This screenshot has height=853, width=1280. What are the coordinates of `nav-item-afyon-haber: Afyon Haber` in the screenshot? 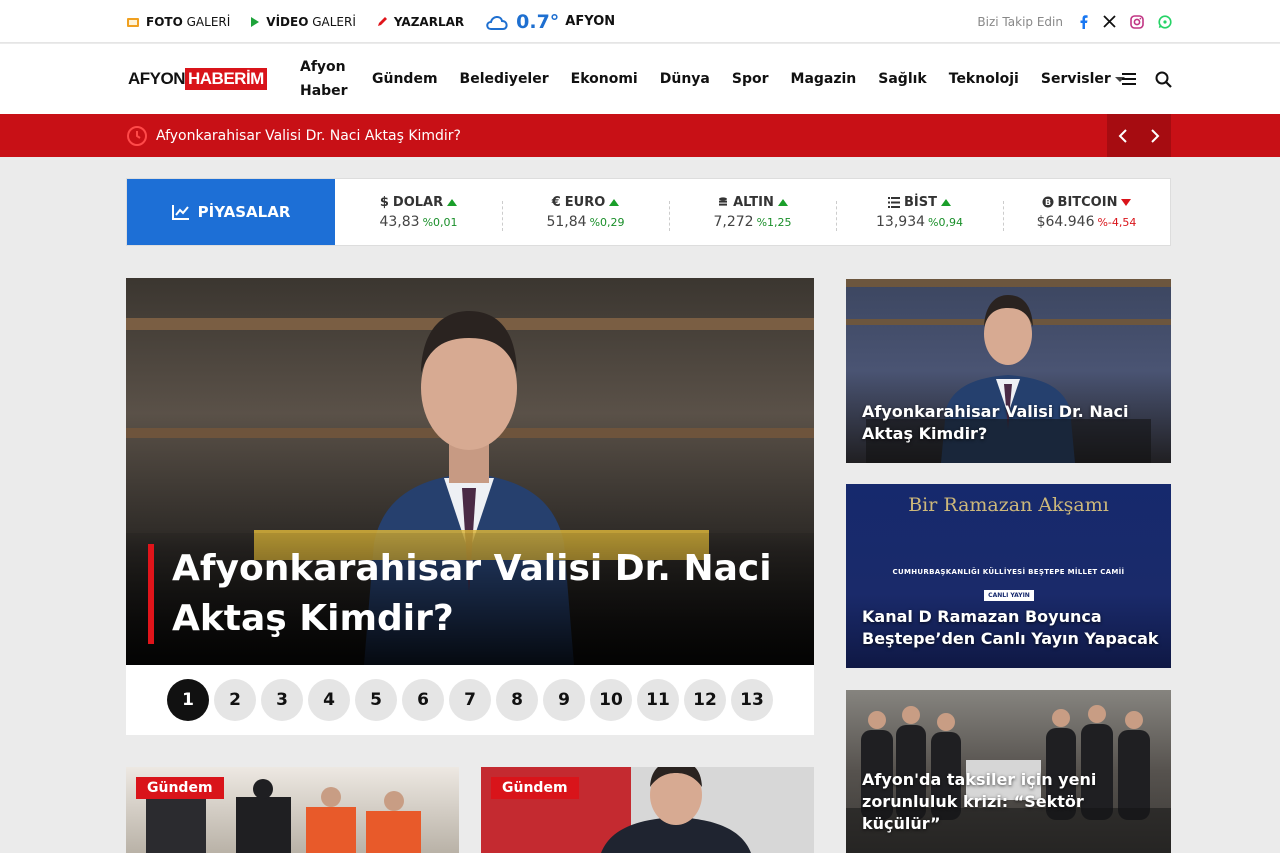 It's located at (325, 79).